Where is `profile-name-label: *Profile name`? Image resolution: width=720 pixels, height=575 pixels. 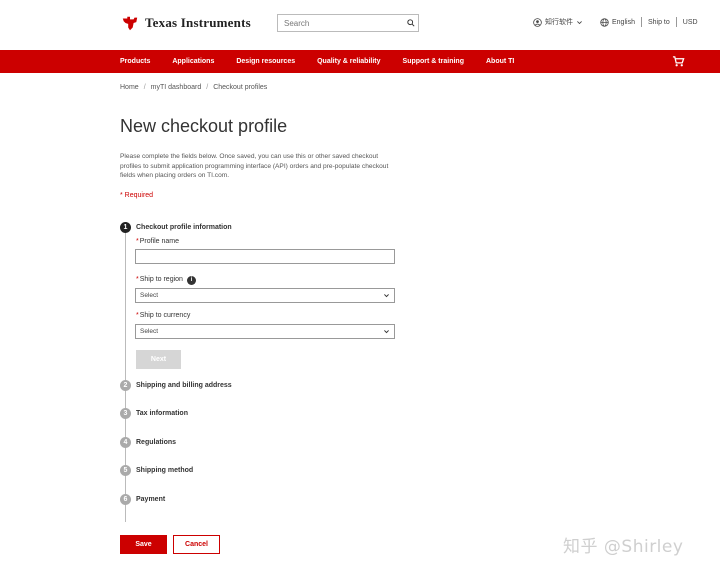
profile-name-label: *Profile name is located at coordinates (158, 241).